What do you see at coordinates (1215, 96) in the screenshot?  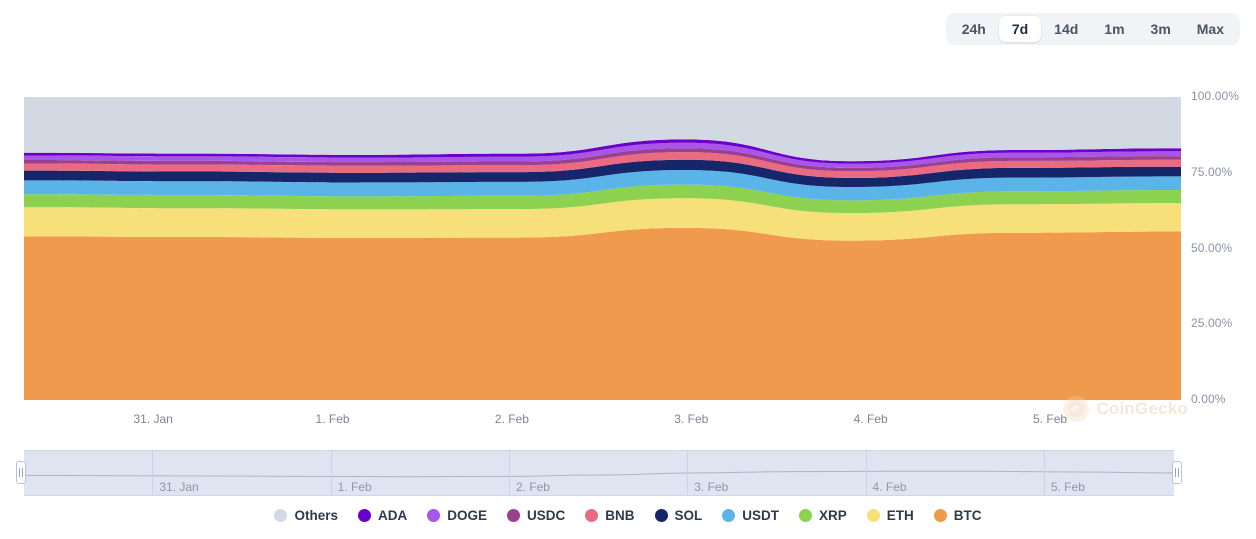 I see `y-axis-tick-label: 100.00%` at bounding box center [1215, 96].